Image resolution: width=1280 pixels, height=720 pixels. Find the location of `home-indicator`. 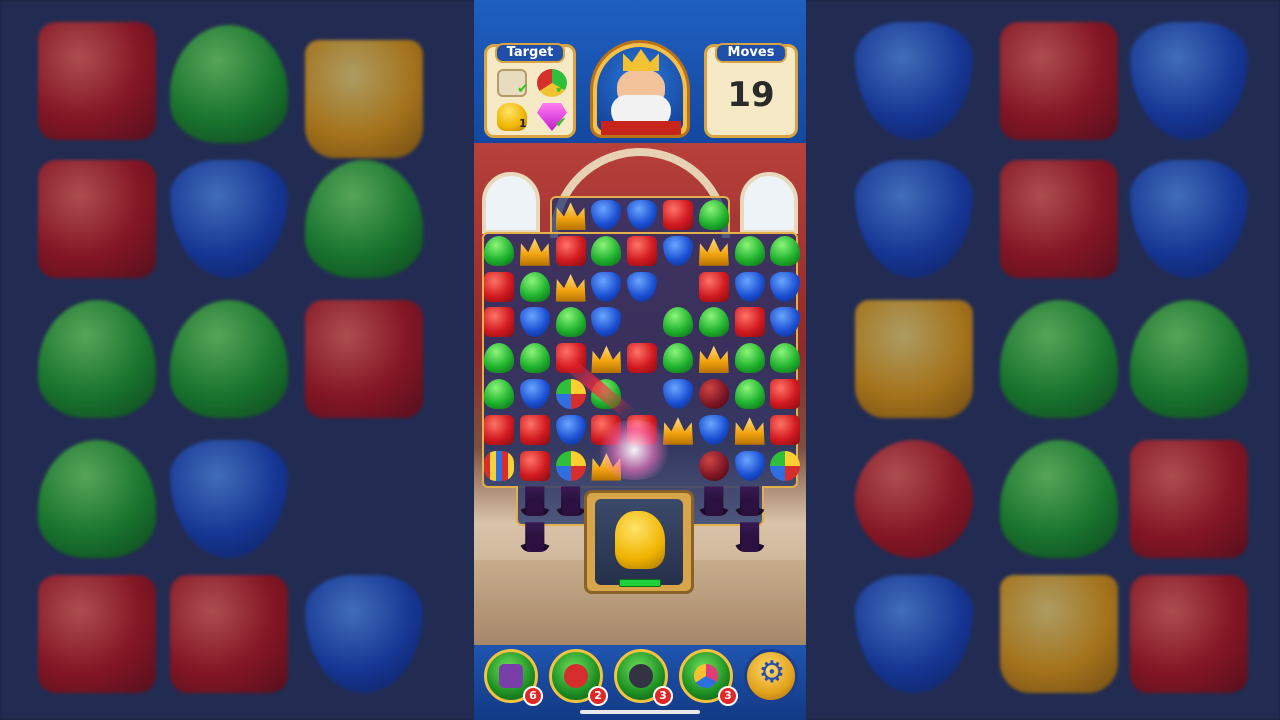

home-indicator is located at coordinates (640, 712).